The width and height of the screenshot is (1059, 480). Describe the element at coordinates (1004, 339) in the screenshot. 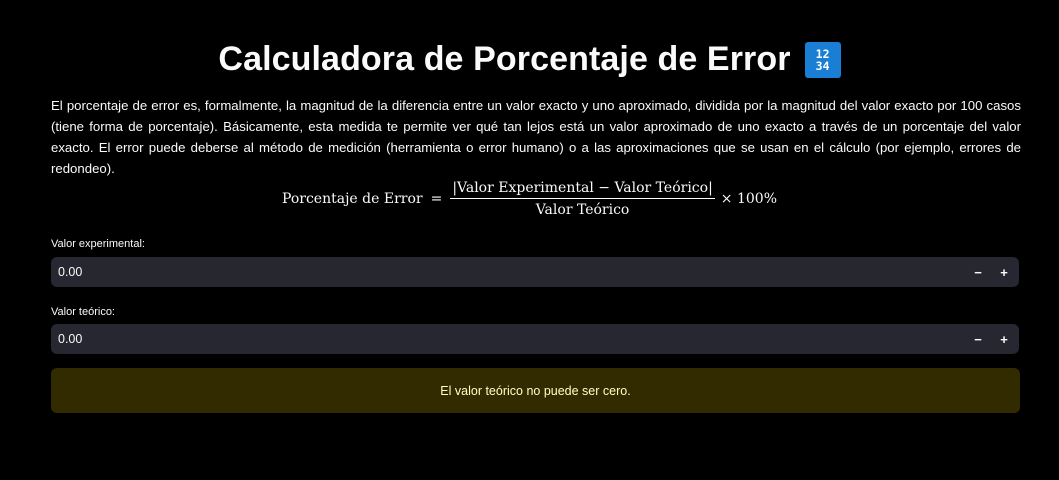

I see `theoretical-increment-button: +` at that location.